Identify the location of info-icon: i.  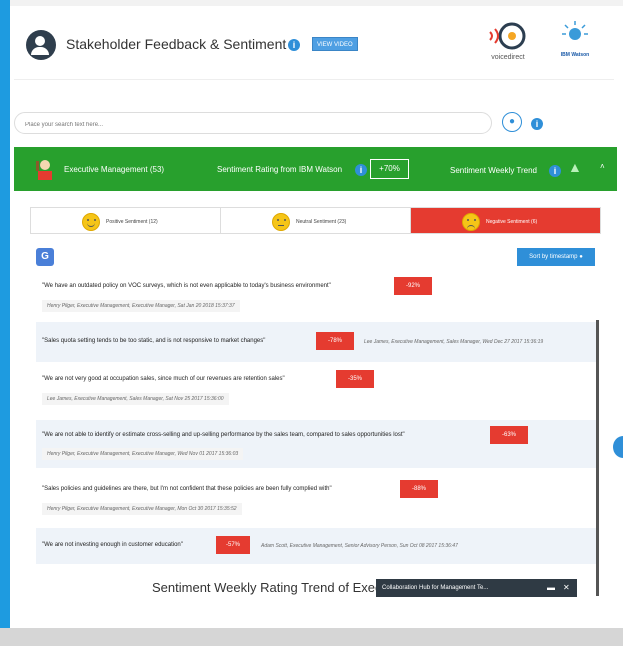
(294, 45).